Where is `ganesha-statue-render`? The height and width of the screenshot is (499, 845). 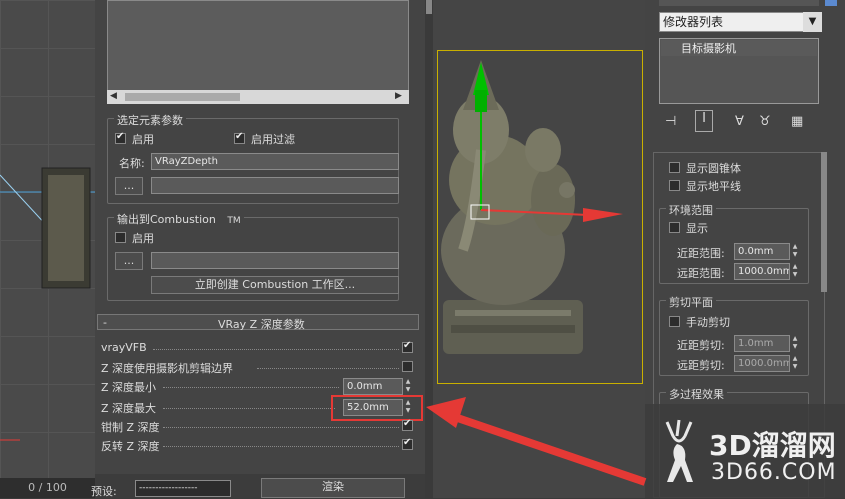 ganesha-statue-render is located at coordinates (532, 207).